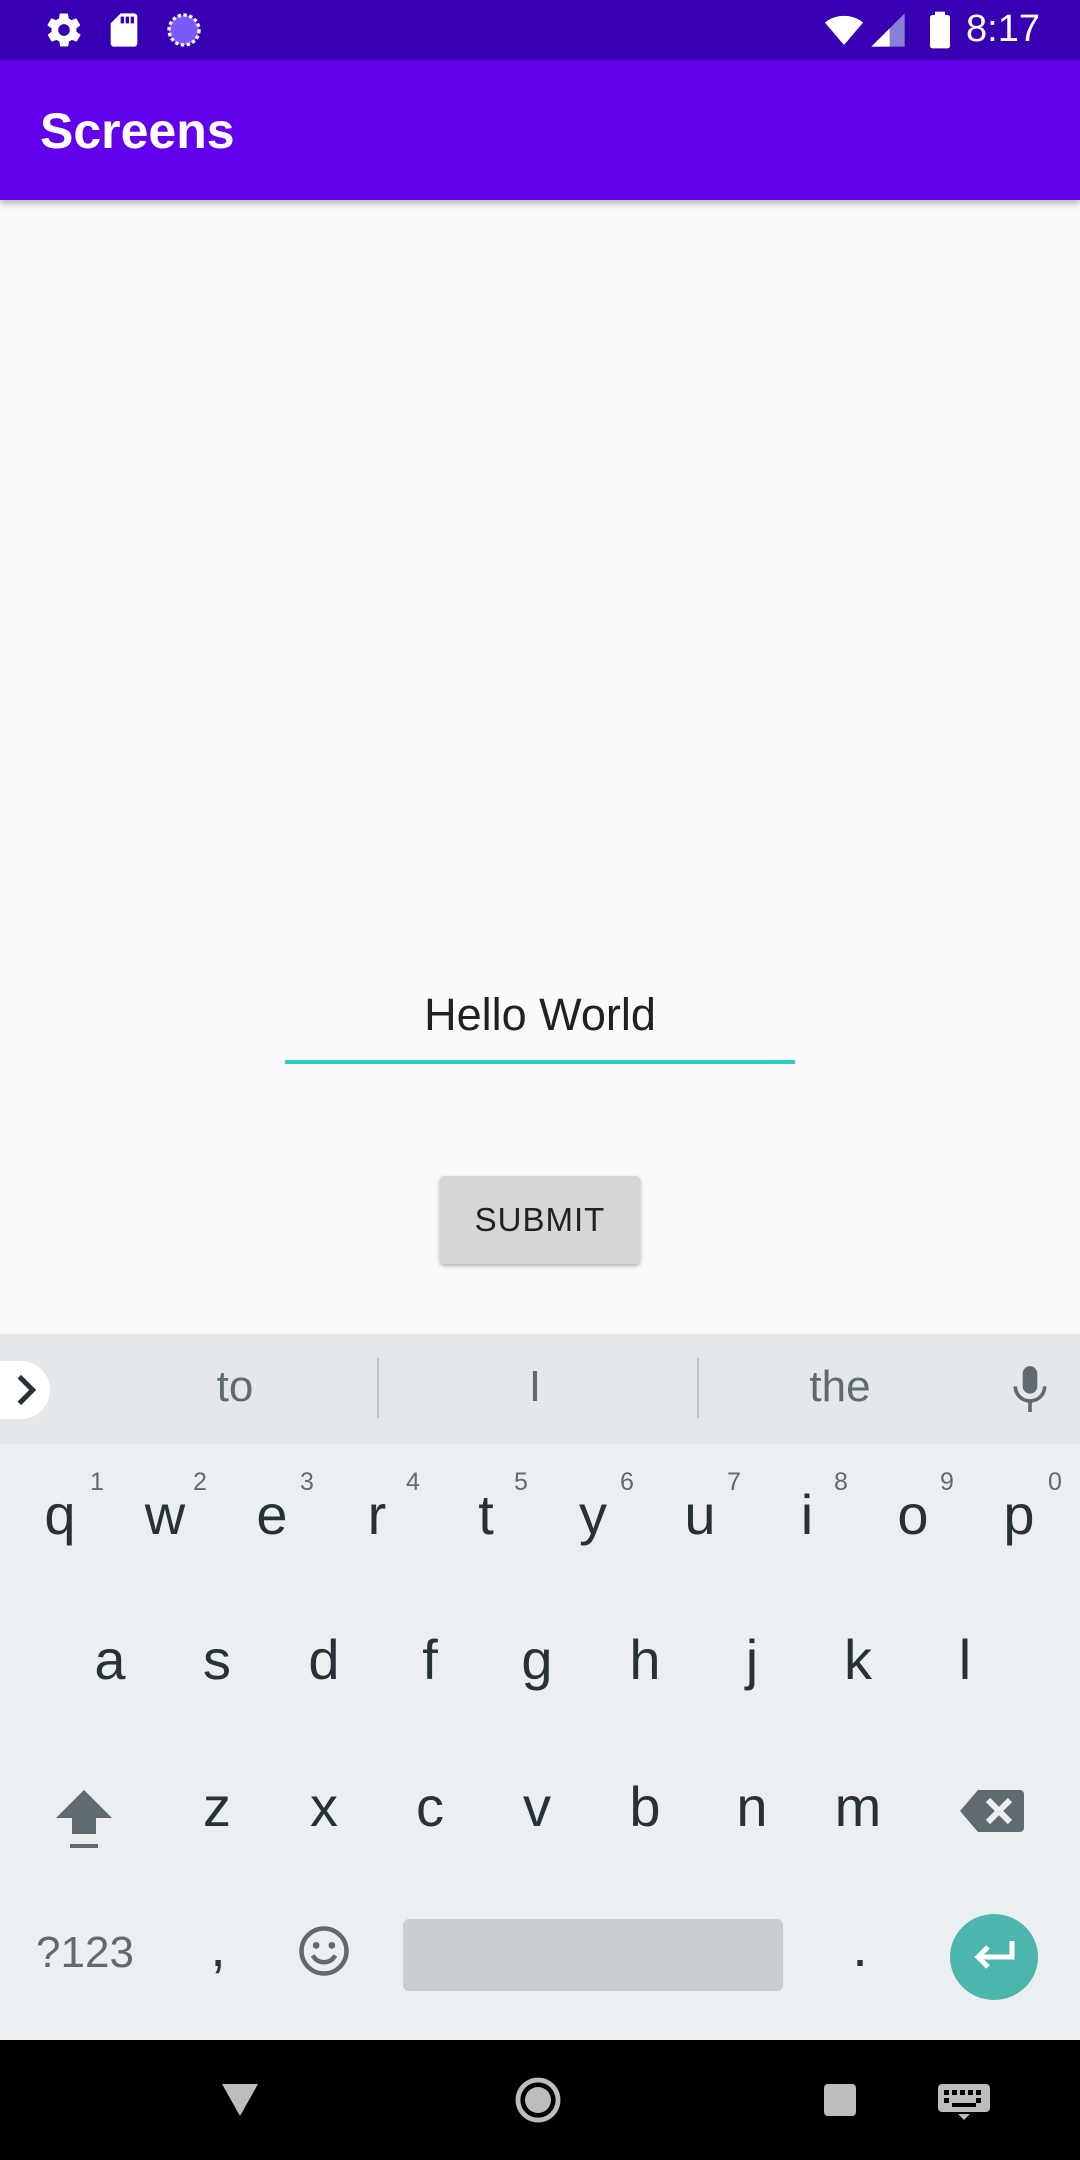 Image resolution: width=1080 pixels, height=2160 pixels. Describe the element at coordinates (858, 1659) in the screenshot. I see `key-k: k` at that location.